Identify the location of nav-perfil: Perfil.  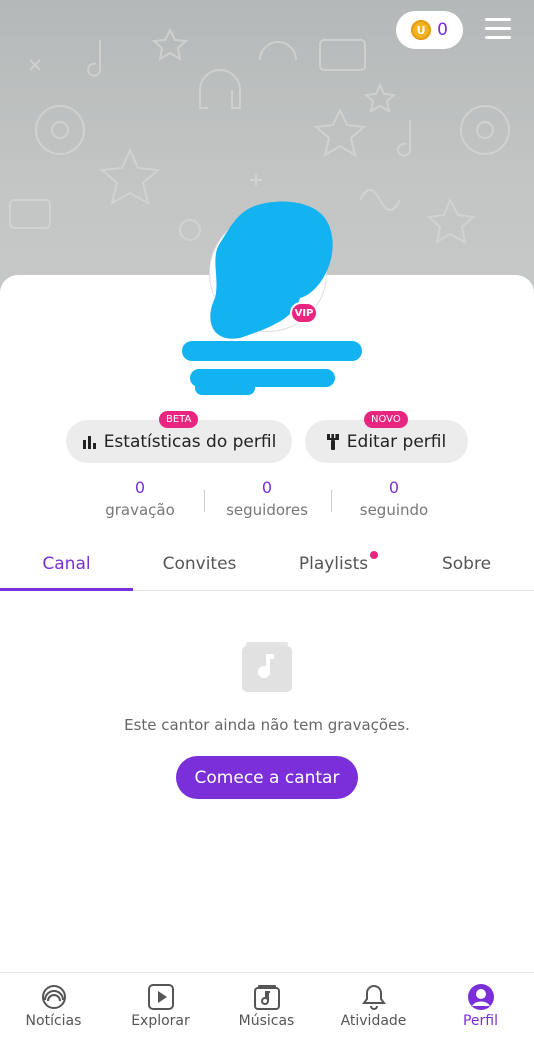
(480, 1006).